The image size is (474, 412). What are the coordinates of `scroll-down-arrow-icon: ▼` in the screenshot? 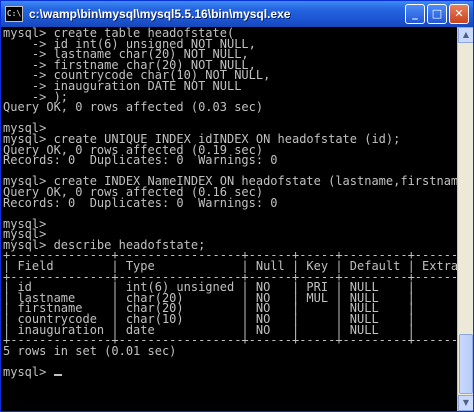 It's located at (465, 403).